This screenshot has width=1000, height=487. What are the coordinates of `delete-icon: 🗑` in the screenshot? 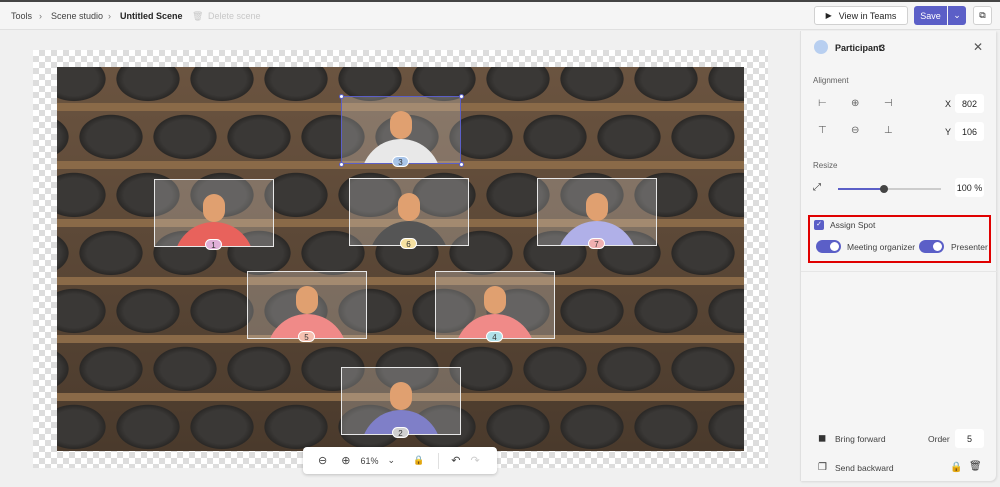 It's located at (975, 466).